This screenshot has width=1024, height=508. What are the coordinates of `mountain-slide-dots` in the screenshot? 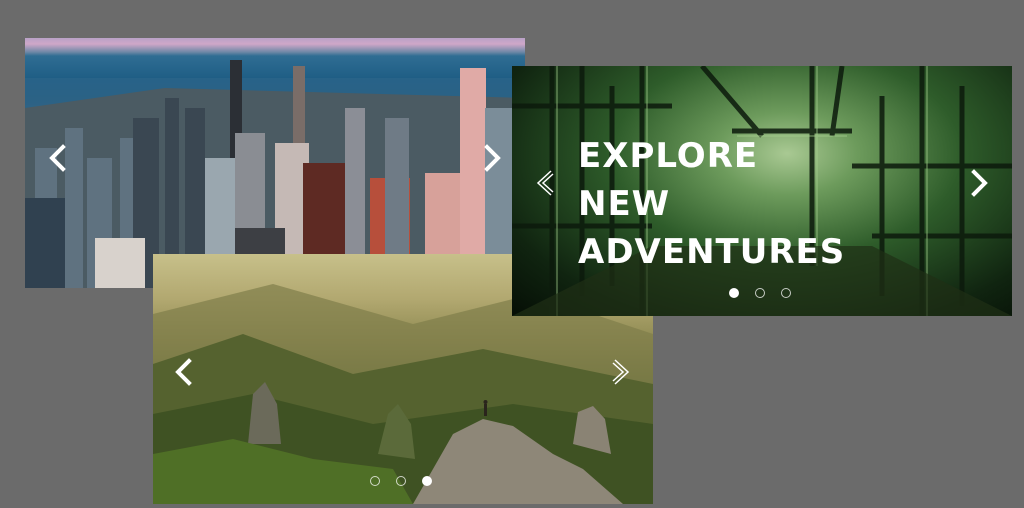 It's located at (401, 481).